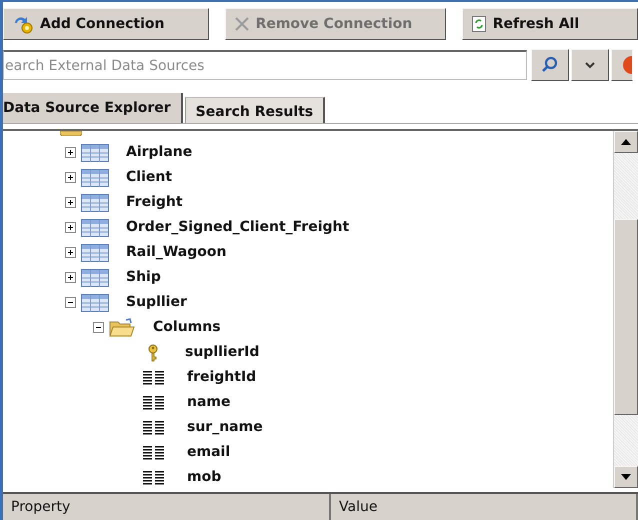 This screenshot has height=520, width=638. I want to click on key-icon, so click(153, 353).